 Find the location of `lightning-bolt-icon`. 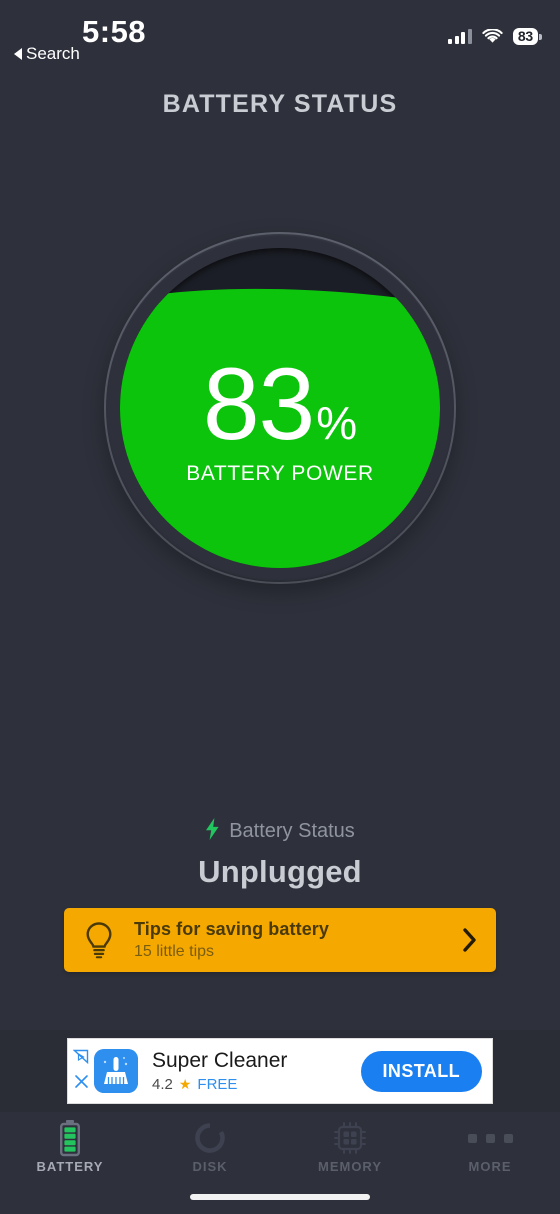

lightning-bolt-icon is located at coordinates (212, 831).